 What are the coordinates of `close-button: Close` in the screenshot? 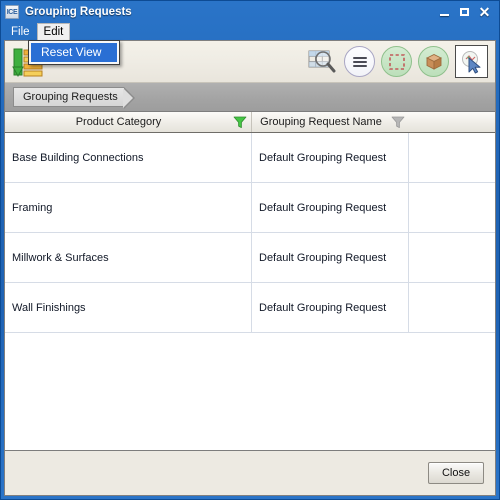 It's located at (456, 473).